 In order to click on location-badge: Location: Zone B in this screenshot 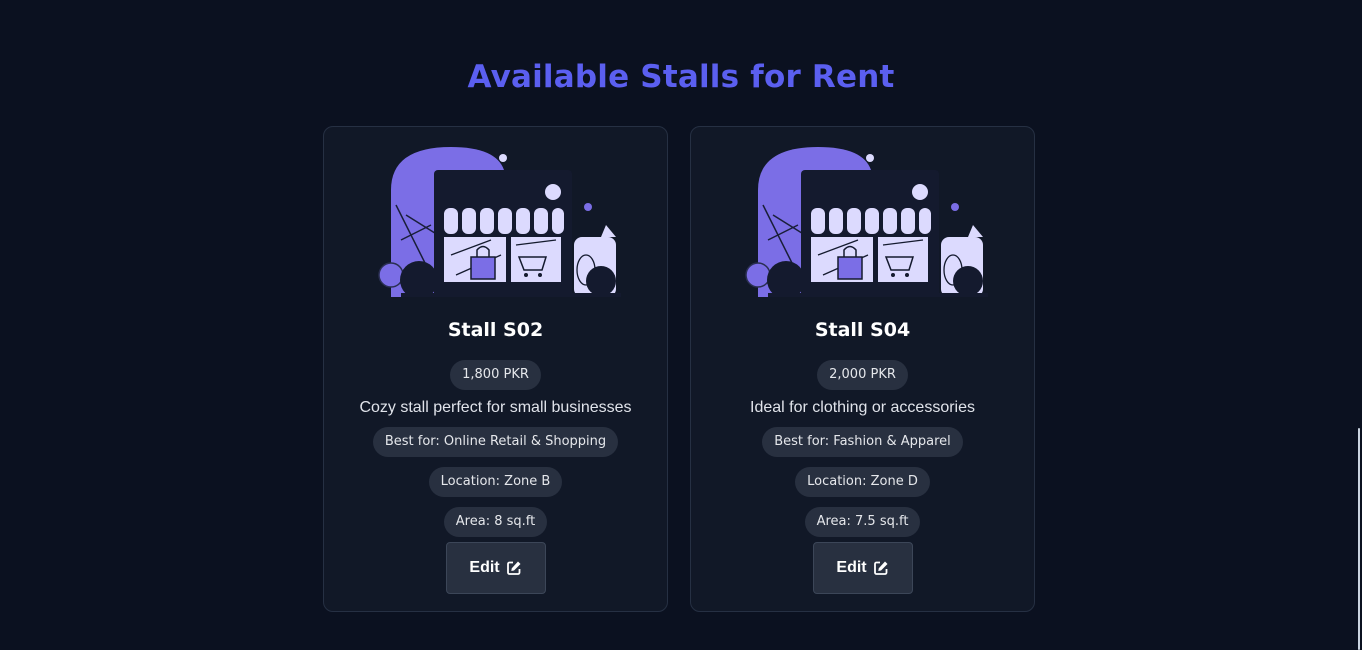, I will do `click(495, 482)`.